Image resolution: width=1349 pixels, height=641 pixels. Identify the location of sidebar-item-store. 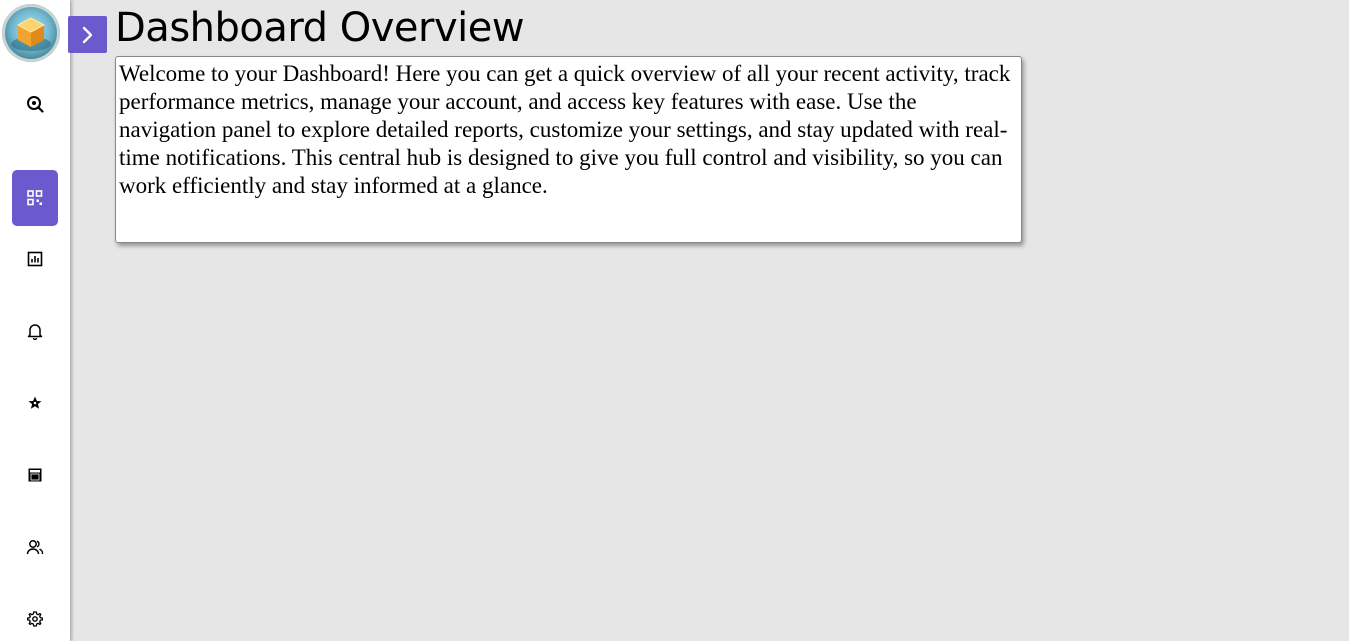
(35, 475).